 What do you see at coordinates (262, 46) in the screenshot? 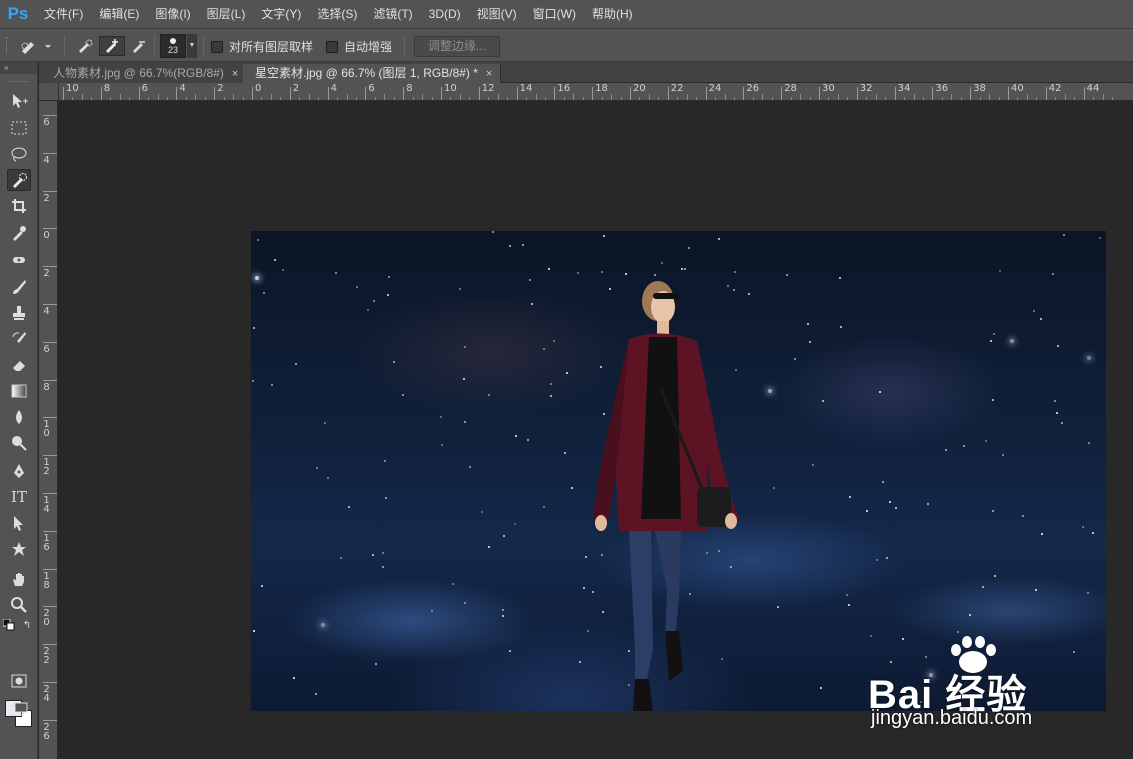
I see `sample-all-layers-checkbox: 对所有图层取样` at bounding box center [262, 46].